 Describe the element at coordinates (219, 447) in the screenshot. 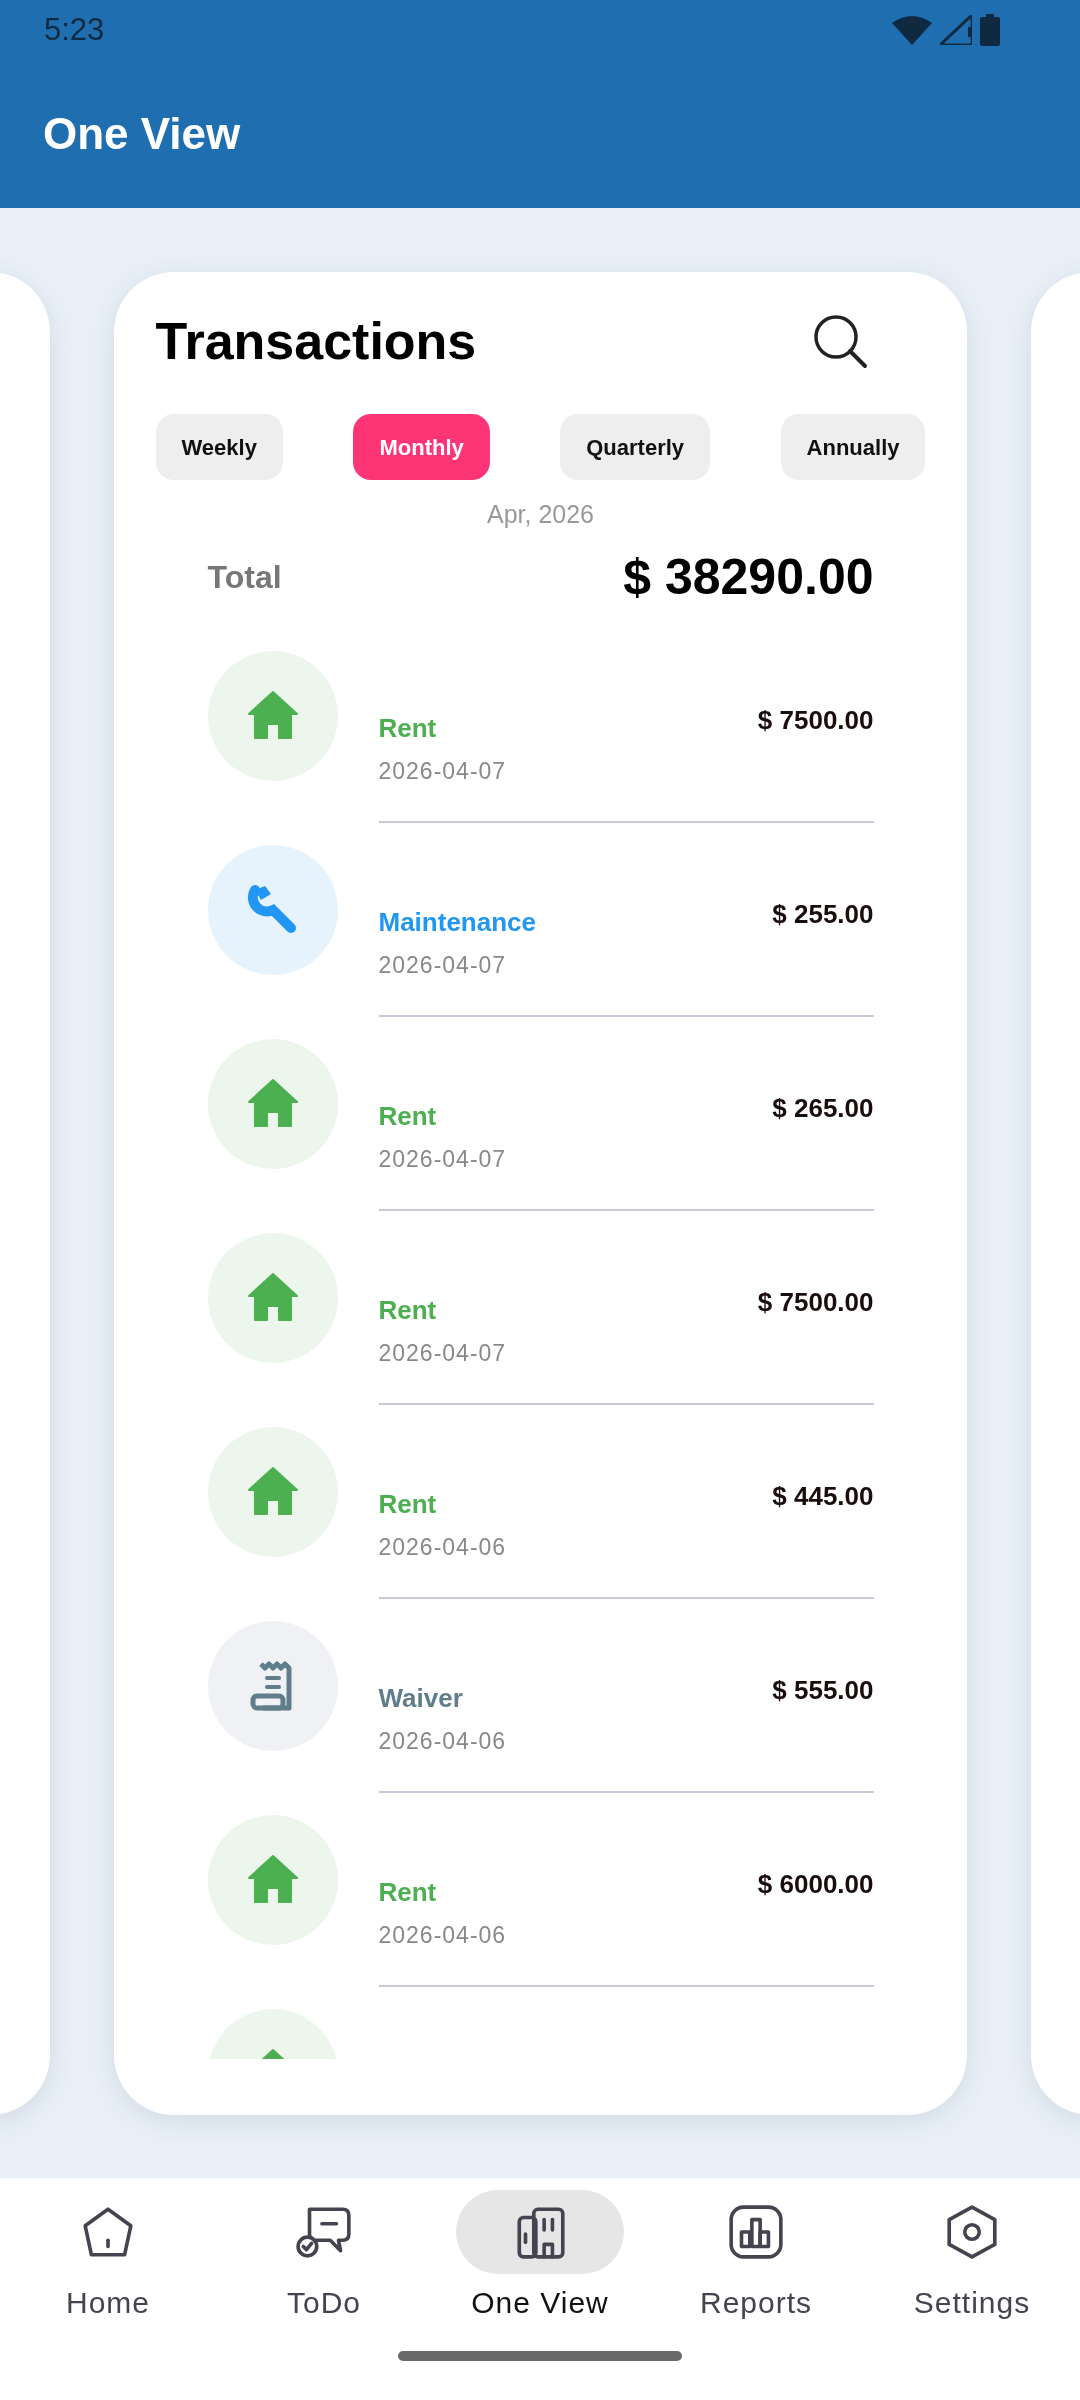

I see `filter-tab: Weekly` at that location.